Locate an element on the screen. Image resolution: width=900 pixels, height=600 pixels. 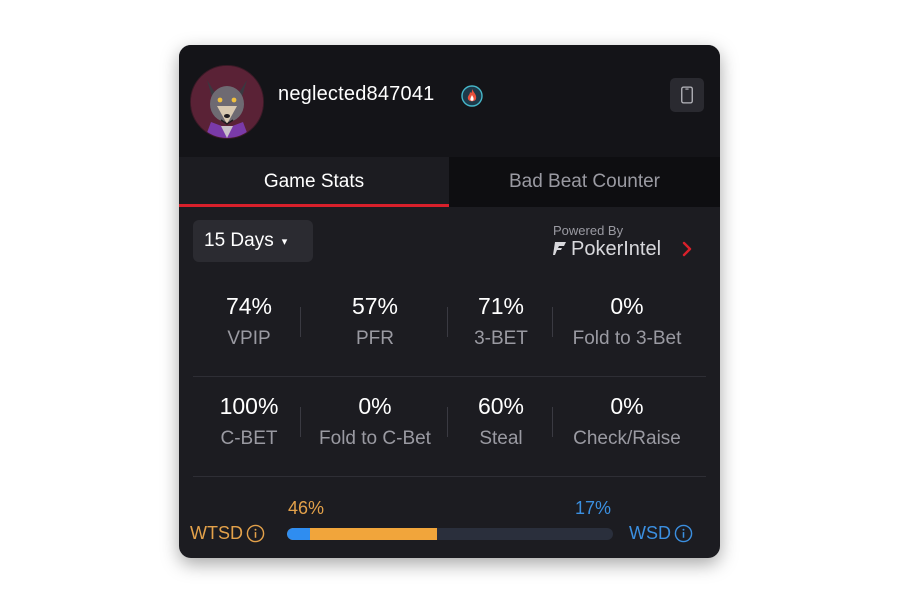
avatar is located at coordinates (227, 102).